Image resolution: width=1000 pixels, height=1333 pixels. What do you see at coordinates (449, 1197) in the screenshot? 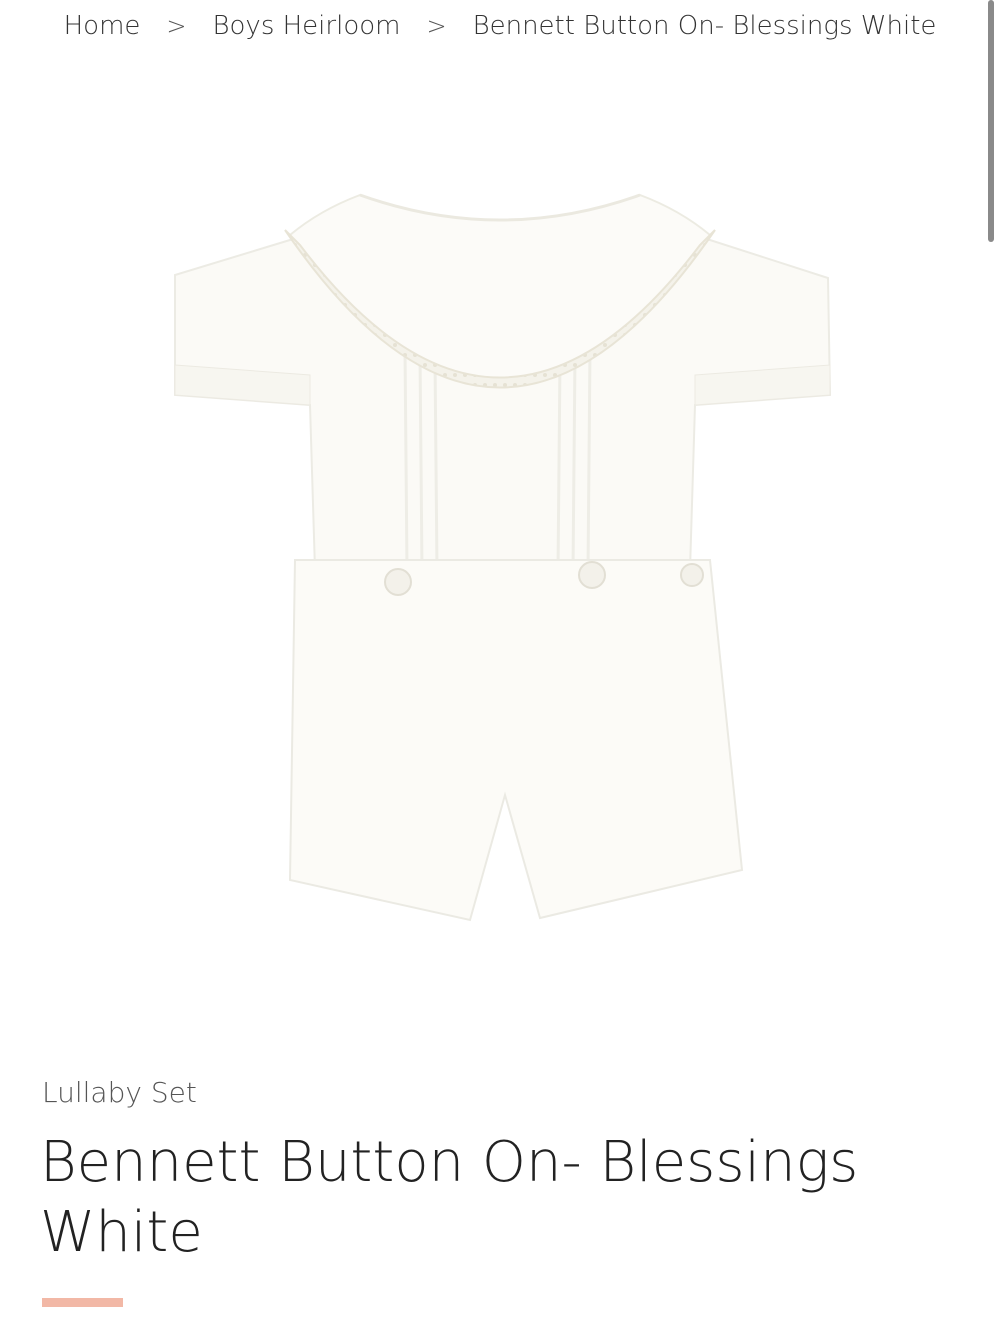
I see `product-title: Bennett Button On- Blessings White` at bounding box center [449, 1197].